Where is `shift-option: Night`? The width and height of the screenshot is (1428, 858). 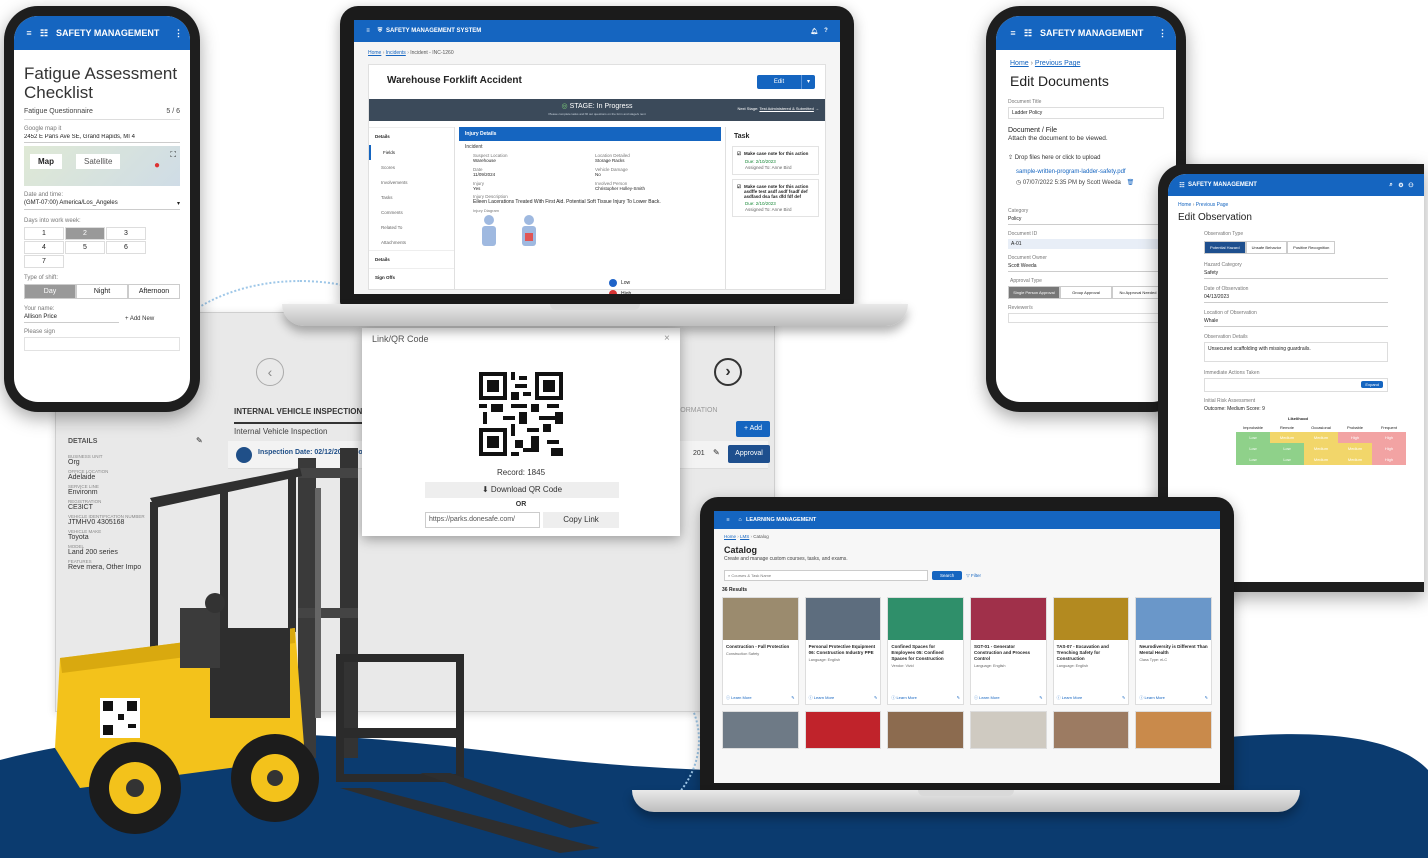
shift-option: Night is located at coordinates (102, 291).